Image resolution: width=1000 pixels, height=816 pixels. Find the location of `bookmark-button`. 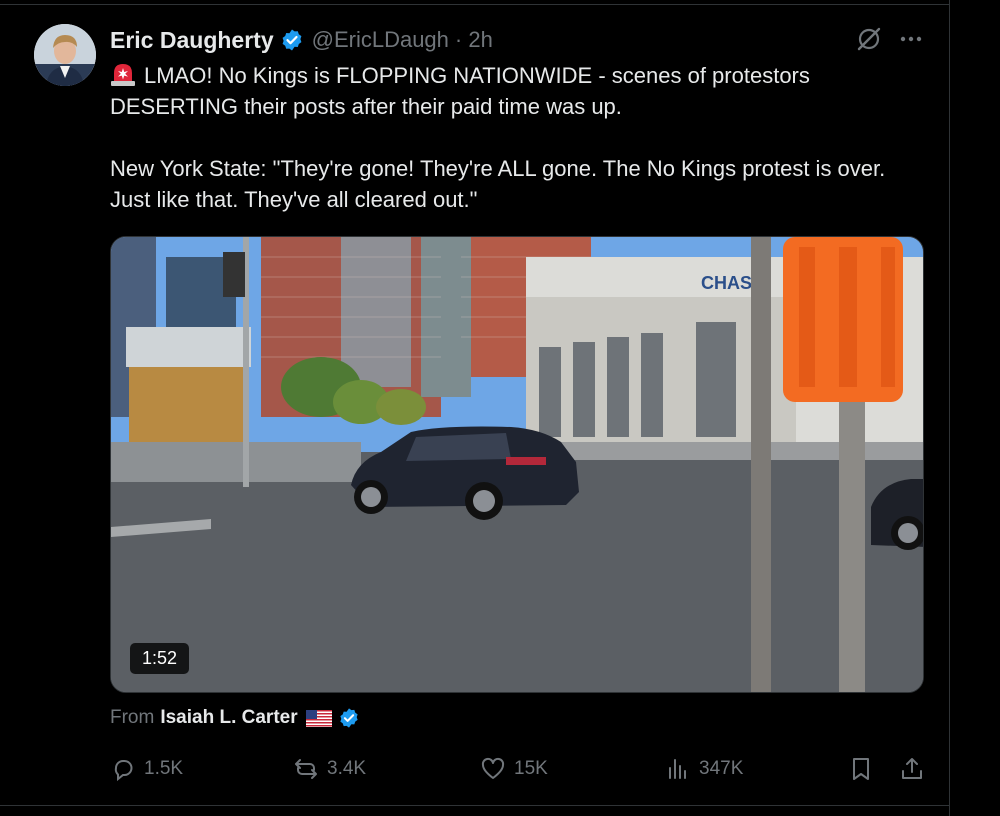

bookmark-button is located at coordinates (865, 769).